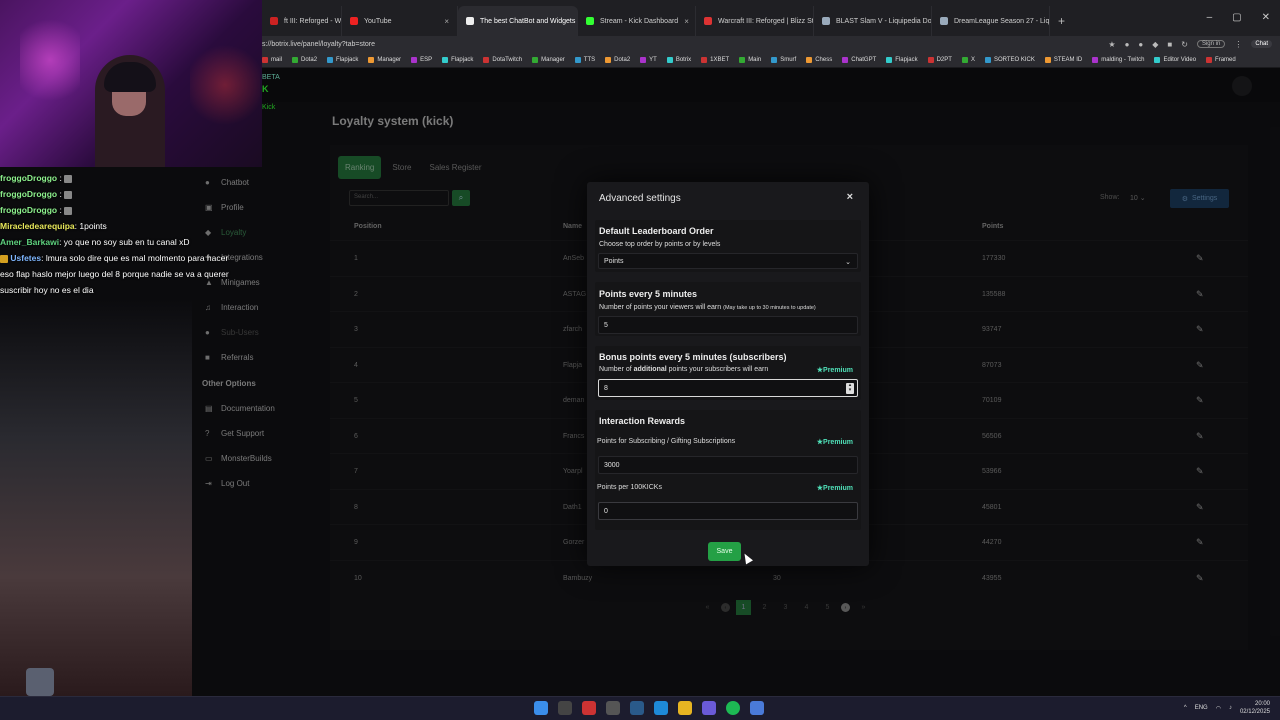  What do you see at coordinates (131, 83) in the screenshot?
I see `webcam-overlay` at bounding box center [131, 83].